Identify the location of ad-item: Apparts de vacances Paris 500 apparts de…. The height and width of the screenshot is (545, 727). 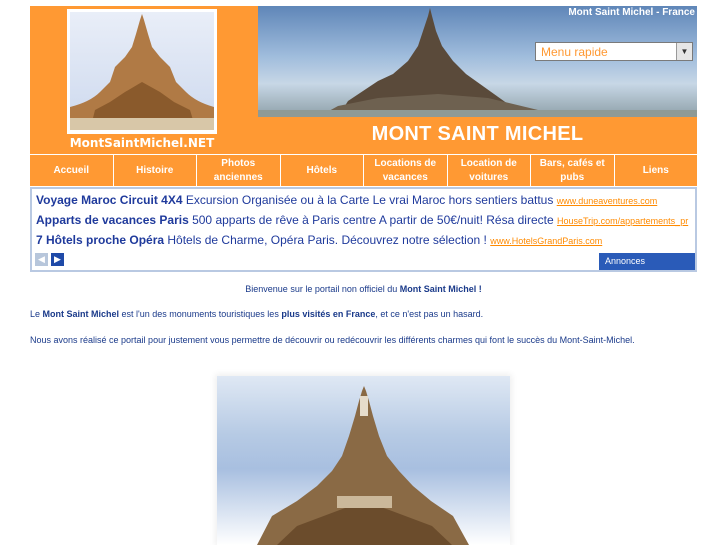
(362, 220).